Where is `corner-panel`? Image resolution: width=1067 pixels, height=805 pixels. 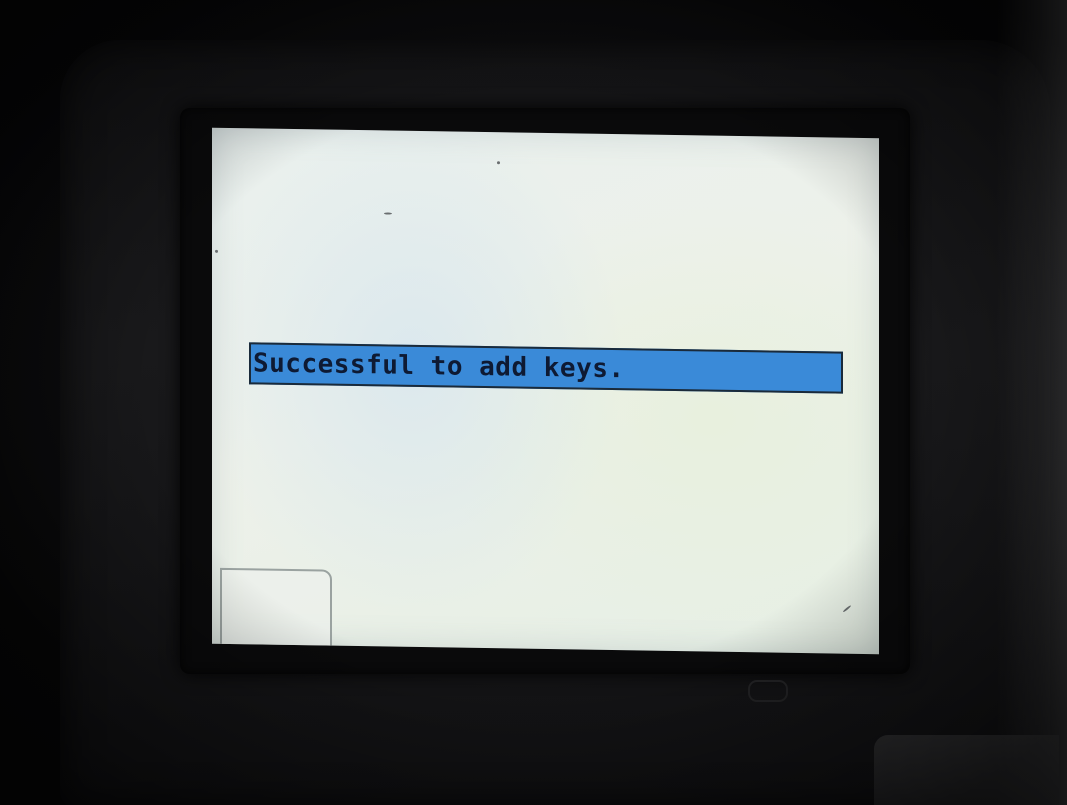 corner-panel is located at coordinates (276, 611).